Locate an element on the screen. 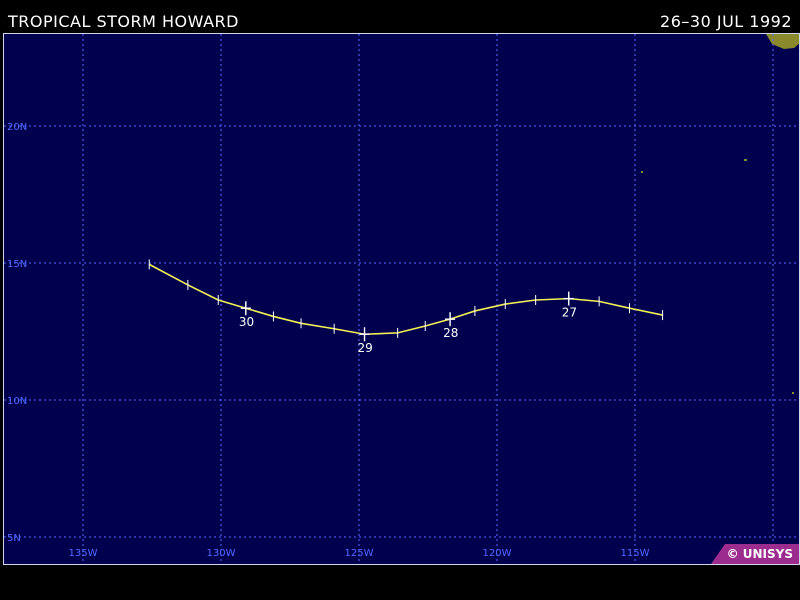  track-line is located at coordinates (405, 299).